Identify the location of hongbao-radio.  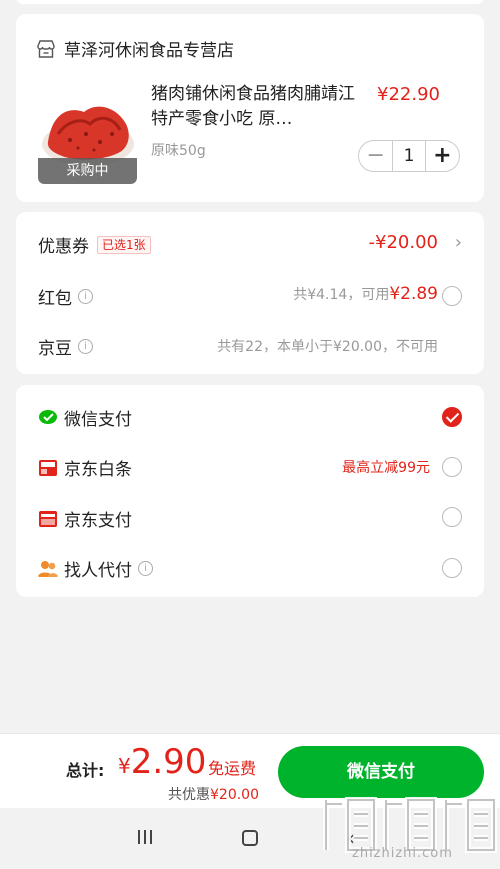
(452, 296).